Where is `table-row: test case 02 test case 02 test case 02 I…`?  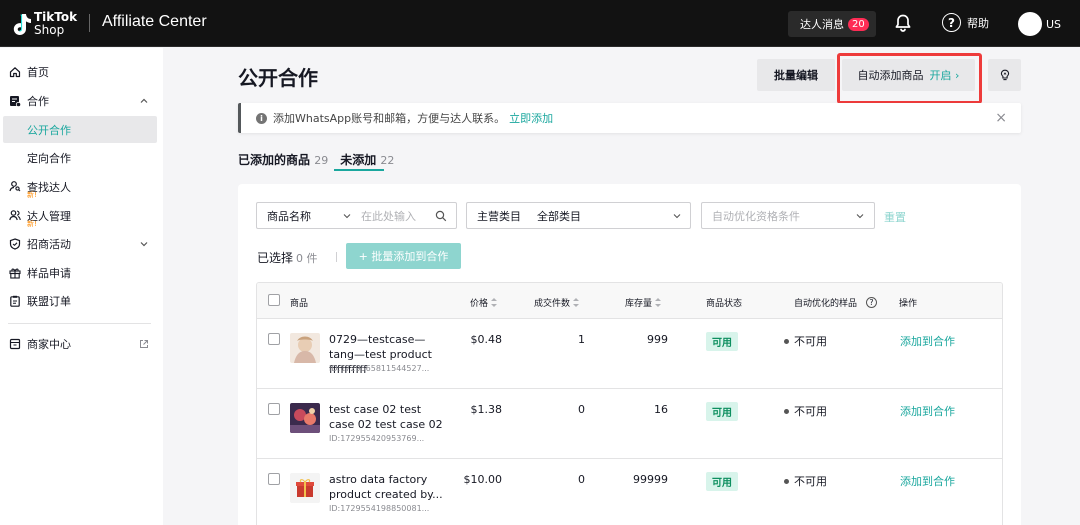
table-row: test case 02 test case 02 test case 02 I… is located at coordinates (629, 424).